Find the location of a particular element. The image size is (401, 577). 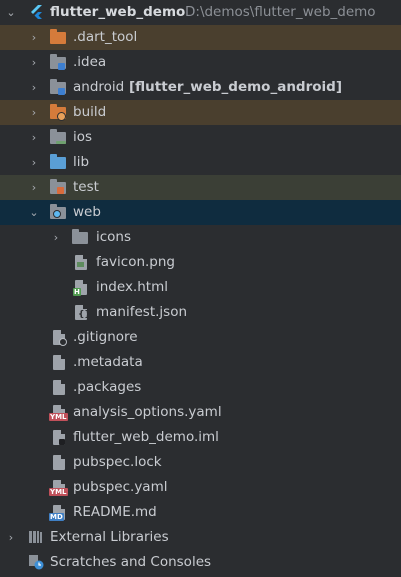

tree-item-label: lib is located at coordinates (81, 162).